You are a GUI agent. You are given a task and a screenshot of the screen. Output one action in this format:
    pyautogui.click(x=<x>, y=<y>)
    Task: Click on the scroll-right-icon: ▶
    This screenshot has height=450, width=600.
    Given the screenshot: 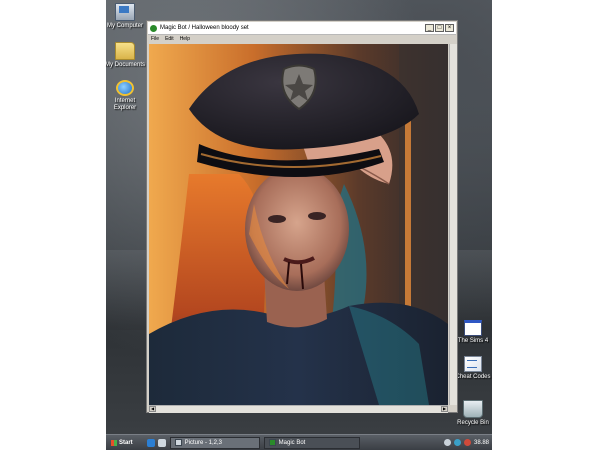 What is the action you would take?
    pyautogui.click(x=444, y=409)
    